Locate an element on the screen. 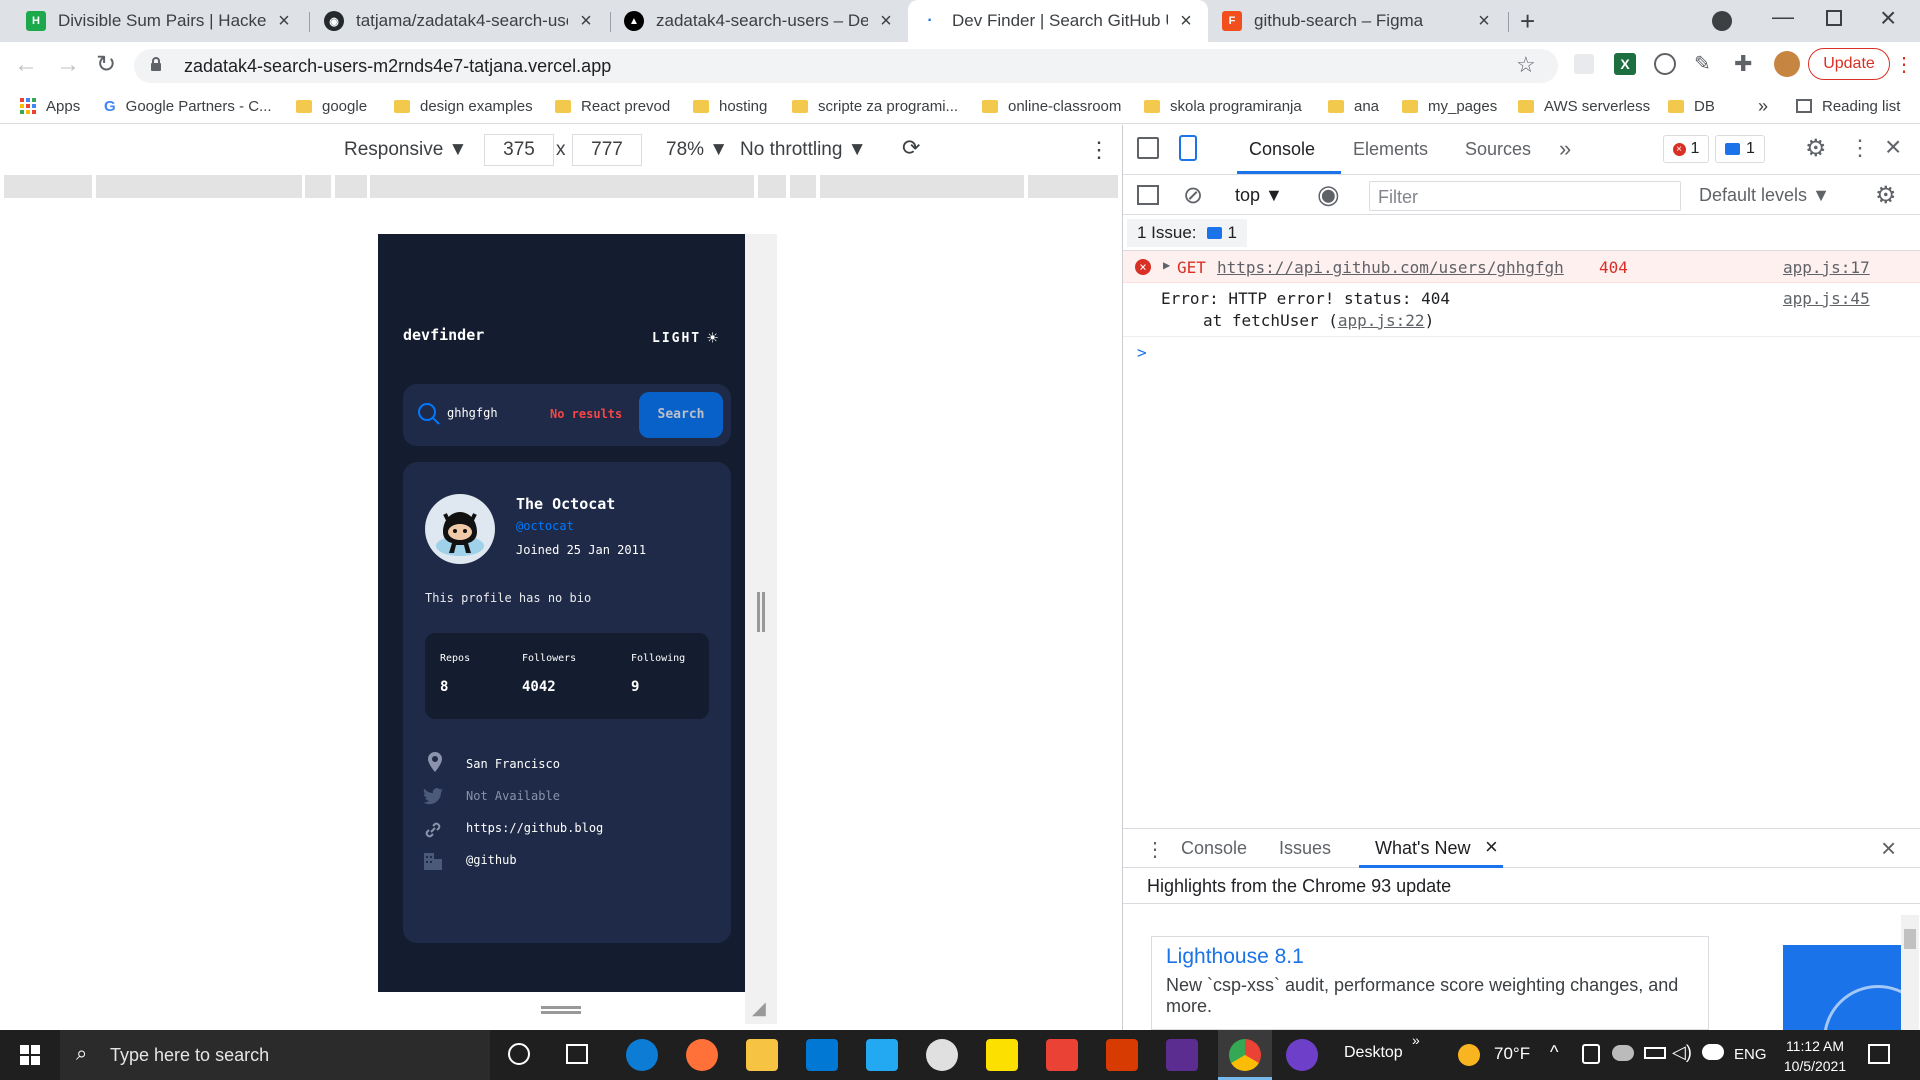 The image size is (1920, 1080). settings-gear-icon: ⚙ is located at coordinates (1816, 148).